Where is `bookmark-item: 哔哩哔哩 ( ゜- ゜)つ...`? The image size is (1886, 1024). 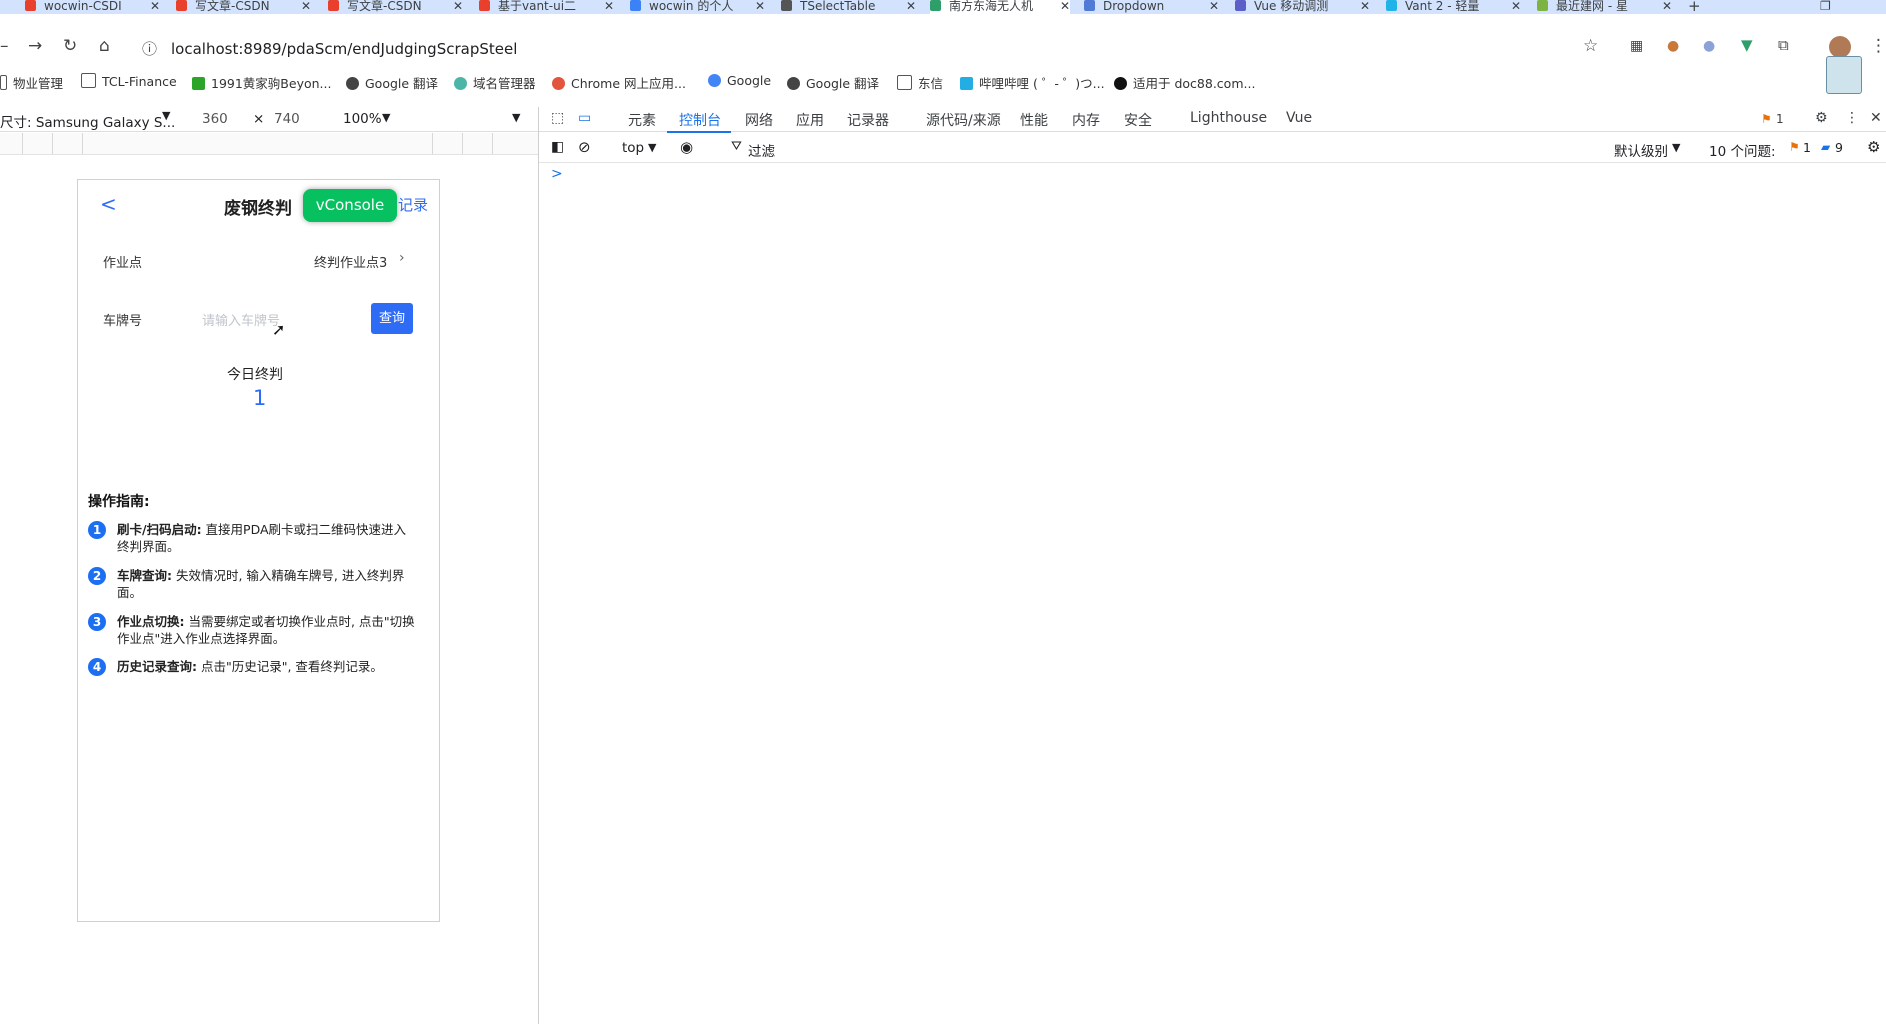 bookmark-item: 哔哩哔哩 ( ゜- ゜)つ... is located at coordinates (1032, 82).